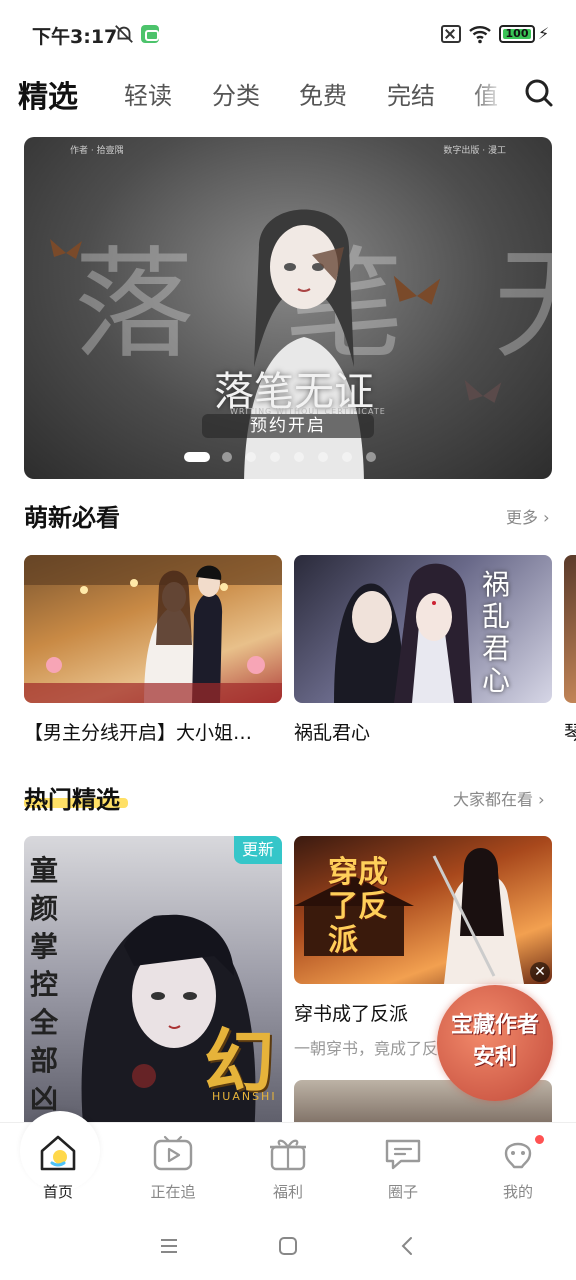 The image size is (576, 1280). What do you see at coordinates (539, 1139) in the screenshot?
I see `notification-dot` at bounding box center [539, 1139].